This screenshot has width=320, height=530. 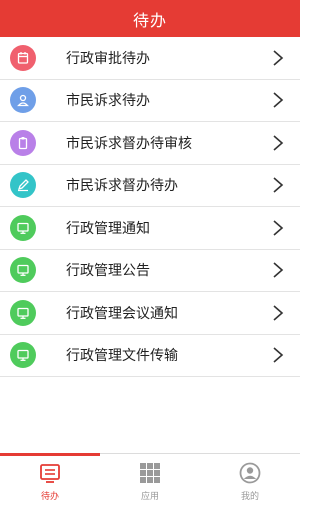 I want to click on list-item-label: 市民诉求待办, so click(x=108, y=101).